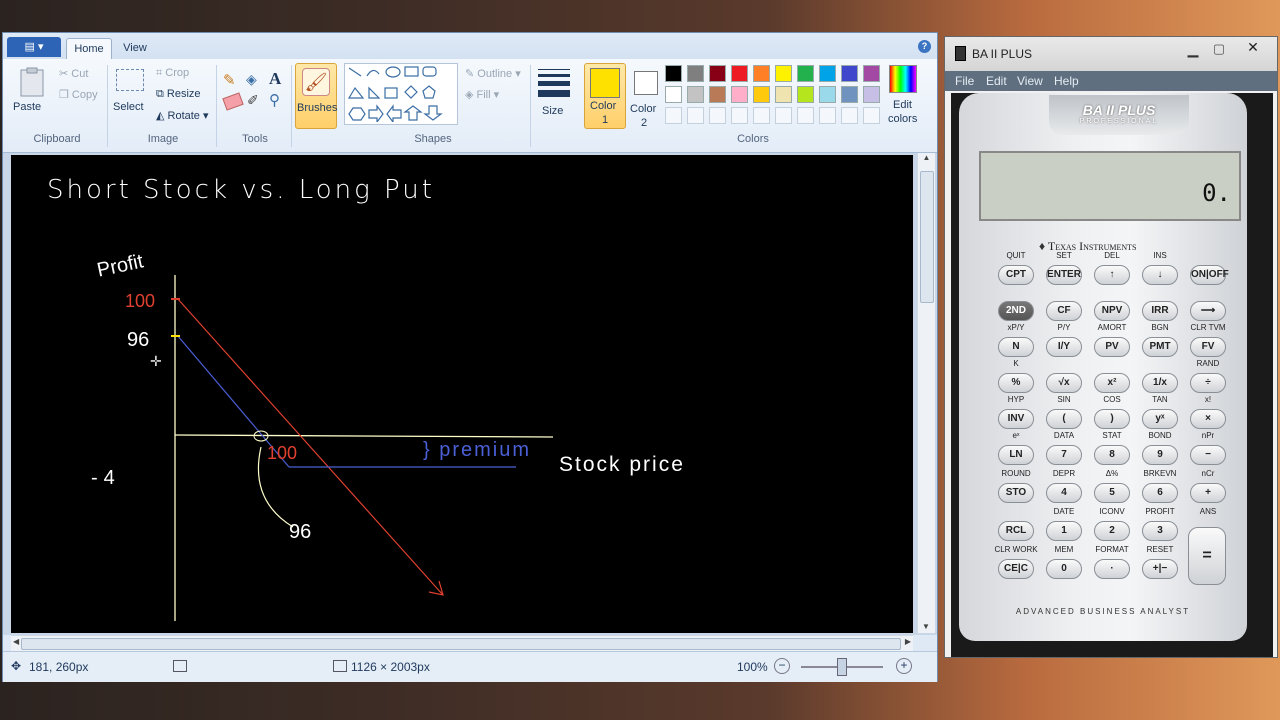 Image resolution: width=1280 pixels, height=720 pixels. I want to click on color1-button: Color 1, so click(605, 96).